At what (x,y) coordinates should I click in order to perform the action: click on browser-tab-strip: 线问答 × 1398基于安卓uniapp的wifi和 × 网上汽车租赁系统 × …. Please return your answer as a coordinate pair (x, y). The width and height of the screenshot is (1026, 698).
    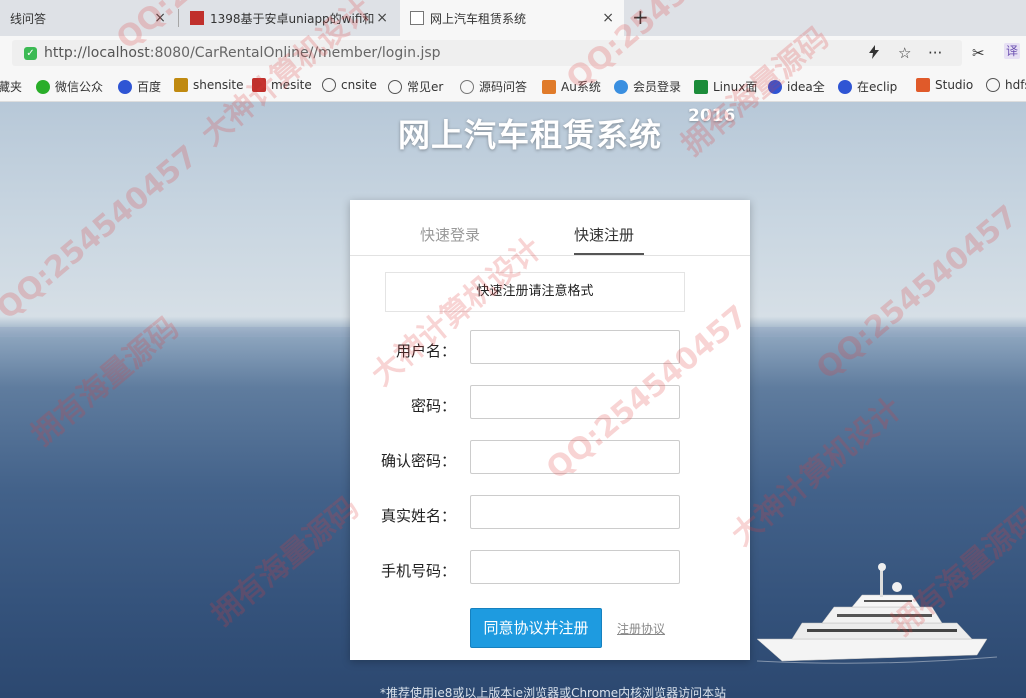
    Looking at the image, I should click on (513, 18).